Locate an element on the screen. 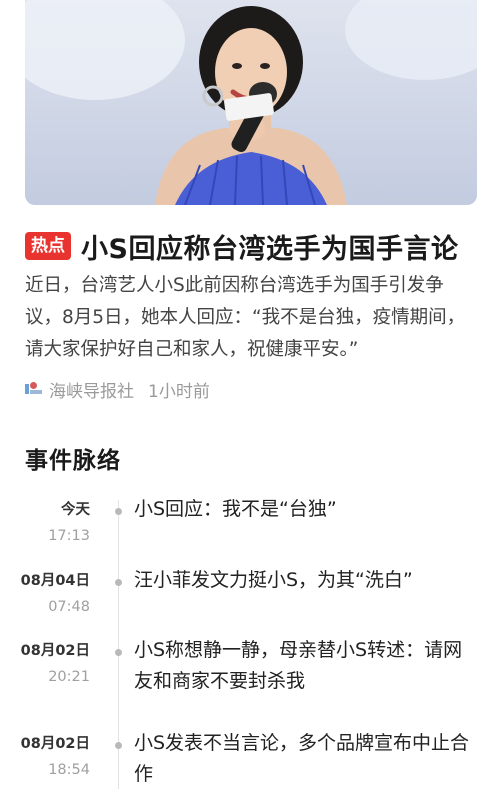  event-text: 汪小菲发文力挺小S，为其“洗白” is located at coordinates (306, 580).